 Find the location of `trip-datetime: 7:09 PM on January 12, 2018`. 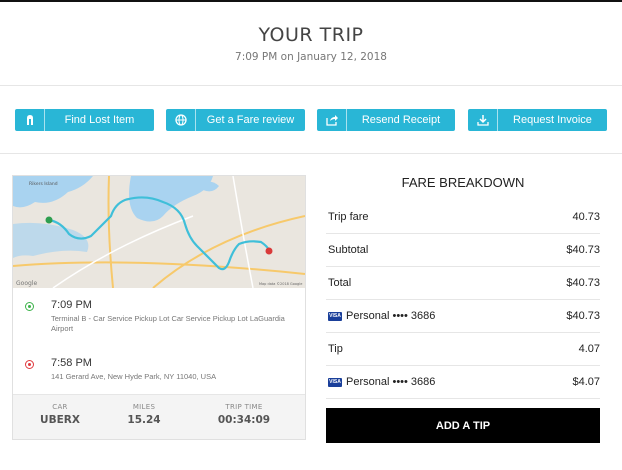

trip-datetime: 7:09 PM on January 12, 2018 is located at coordinates (311, 57).